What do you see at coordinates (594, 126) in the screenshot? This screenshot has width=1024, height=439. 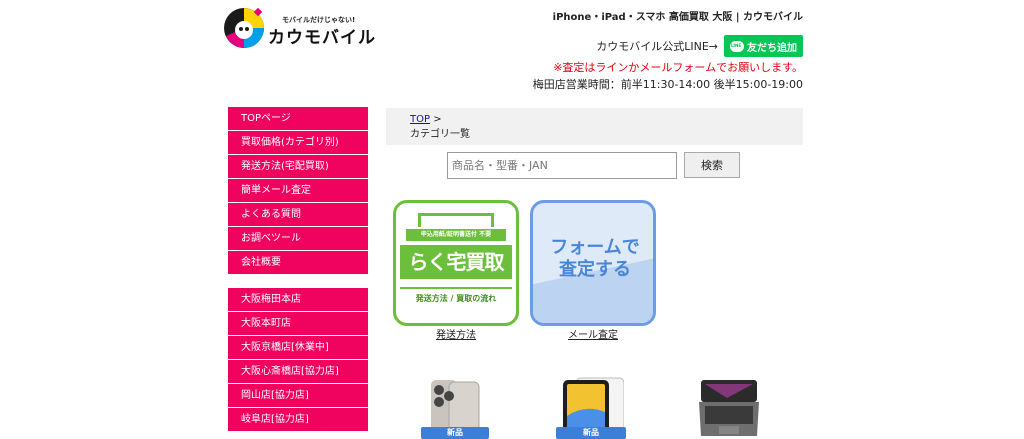 I see `breadcrumb: TOP > カテゴリ一覧` at bounding box center [594, 126].